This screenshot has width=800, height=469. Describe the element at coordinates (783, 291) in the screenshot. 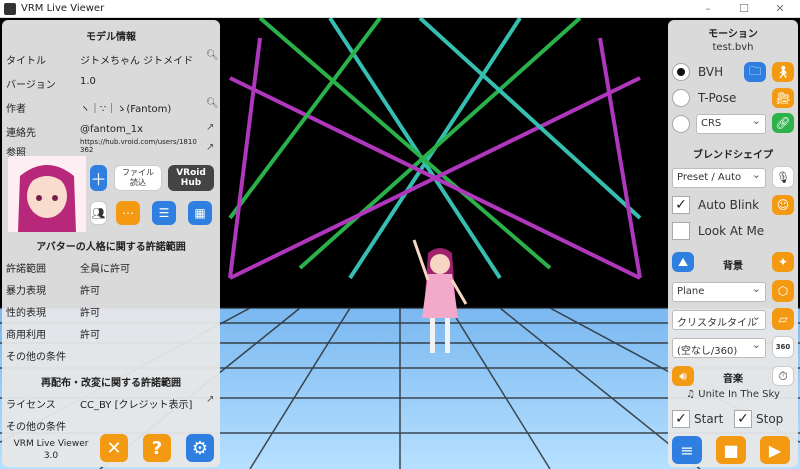

I see `cube-icon: ⬡` at that location.